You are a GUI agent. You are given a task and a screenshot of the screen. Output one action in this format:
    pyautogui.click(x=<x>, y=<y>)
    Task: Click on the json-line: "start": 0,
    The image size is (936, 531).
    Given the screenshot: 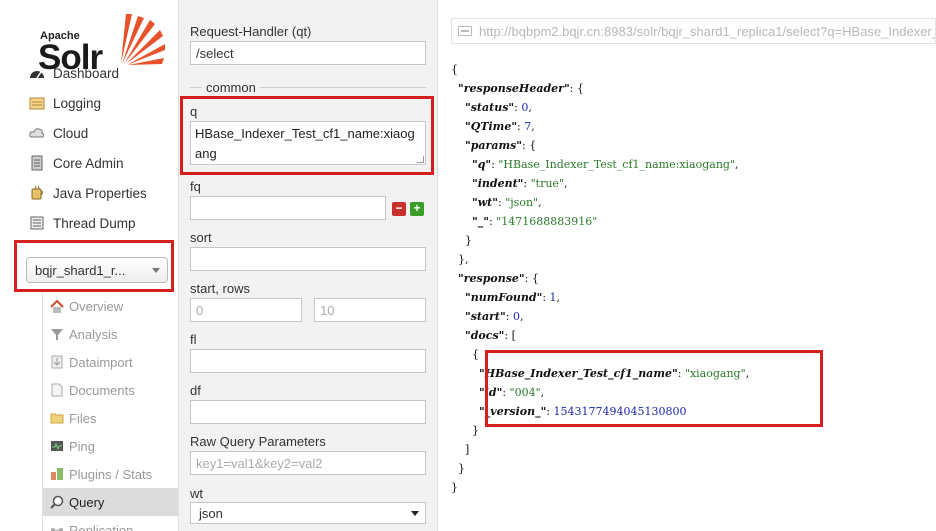 What is the action you would take?
    pyautogui.click(x=600, y=316)
    